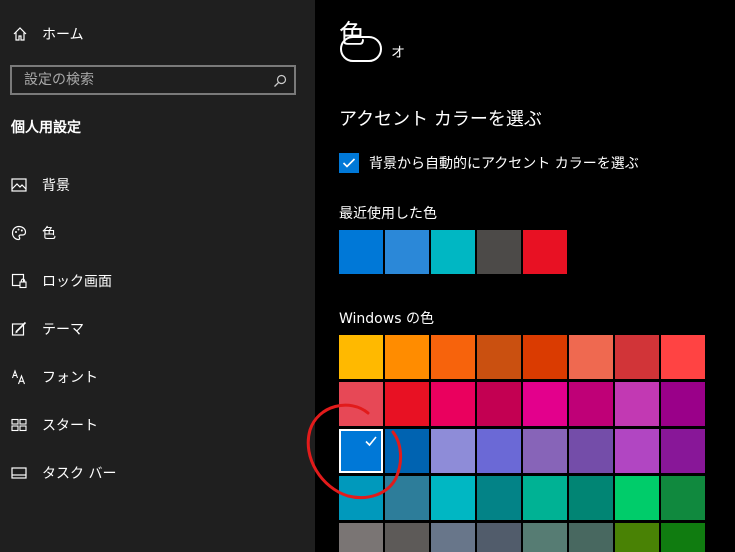 The image size is (735, 552). I want to click on color-swatch-selected, so click(361, 451).